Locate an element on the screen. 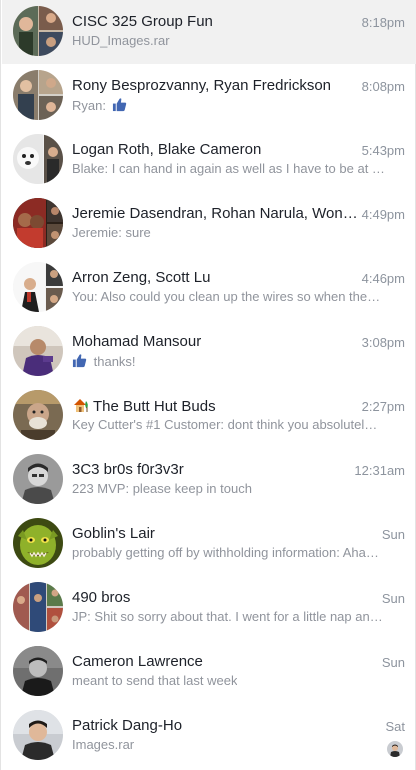 The width and height of the screenshot is (416, 770). conversation-snippet: Jeremie: sure is located at coordinates (111, 232).